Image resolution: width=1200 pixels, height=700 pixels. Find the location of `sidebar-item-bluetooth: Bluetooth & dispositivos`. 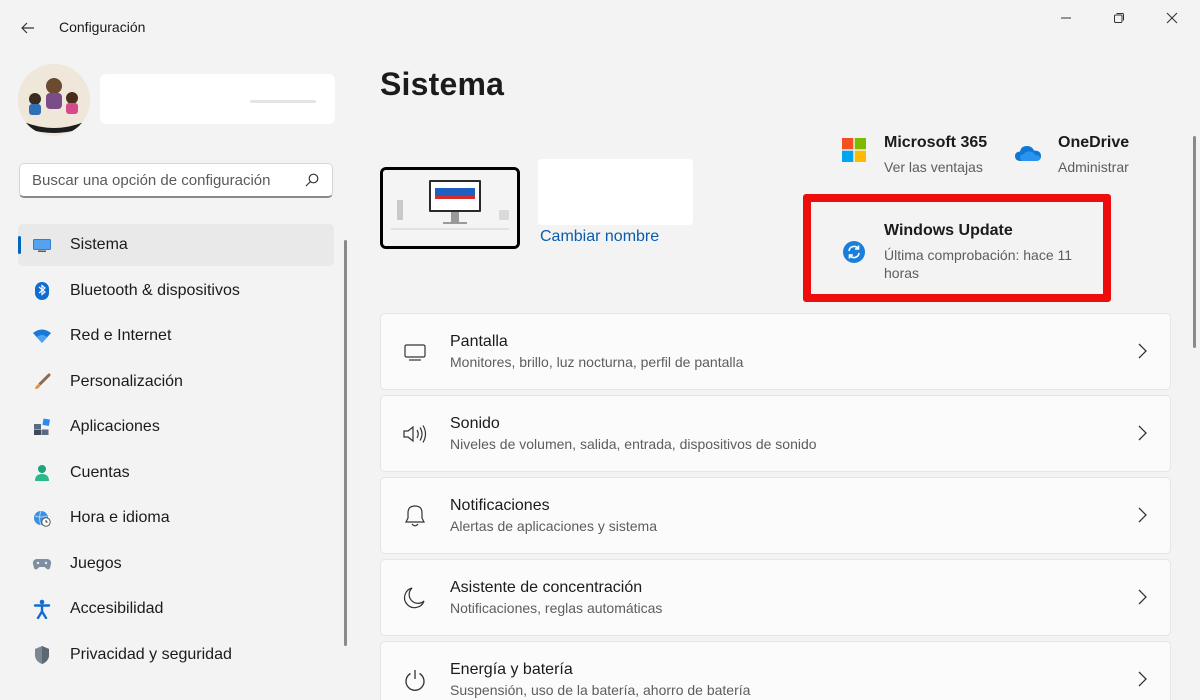

sidebar-item-bluetooth: Bluetooth & dispositivos is located at coordinates (176, 291).